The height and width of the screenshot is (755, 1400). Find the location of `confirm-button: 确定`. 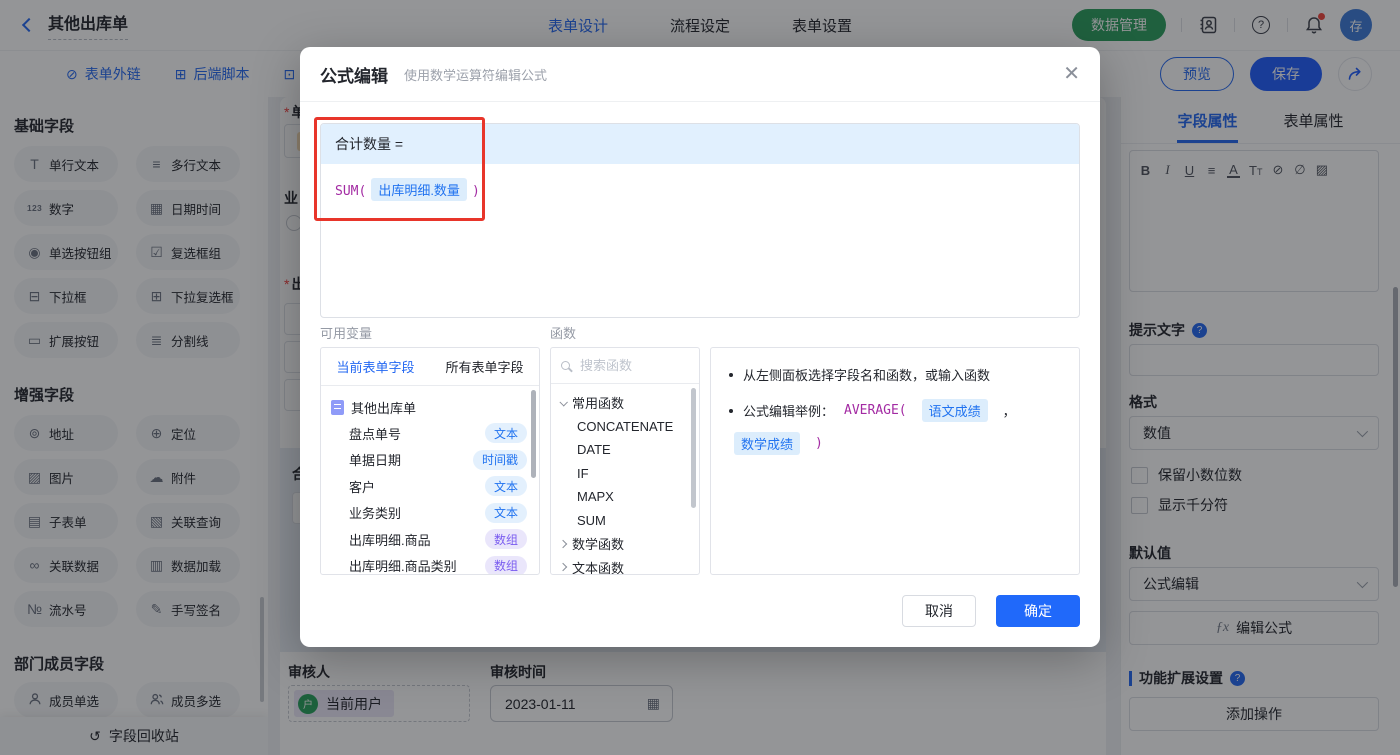

confirm-button: 确定 is located at coordinates (1038, 611).